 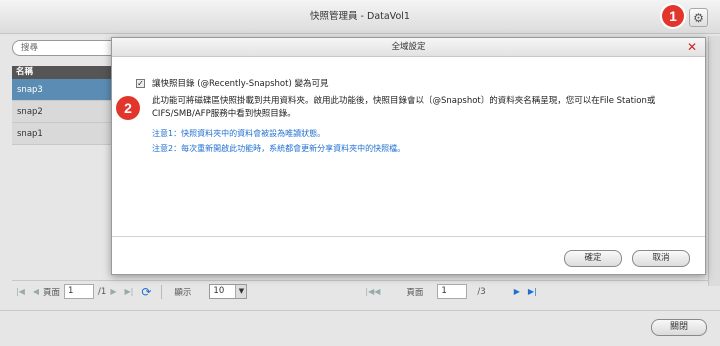 What do you see at coordinates (360, 310) in the screenshot?
I see `footer-divider` at bounding box center [360, 310].